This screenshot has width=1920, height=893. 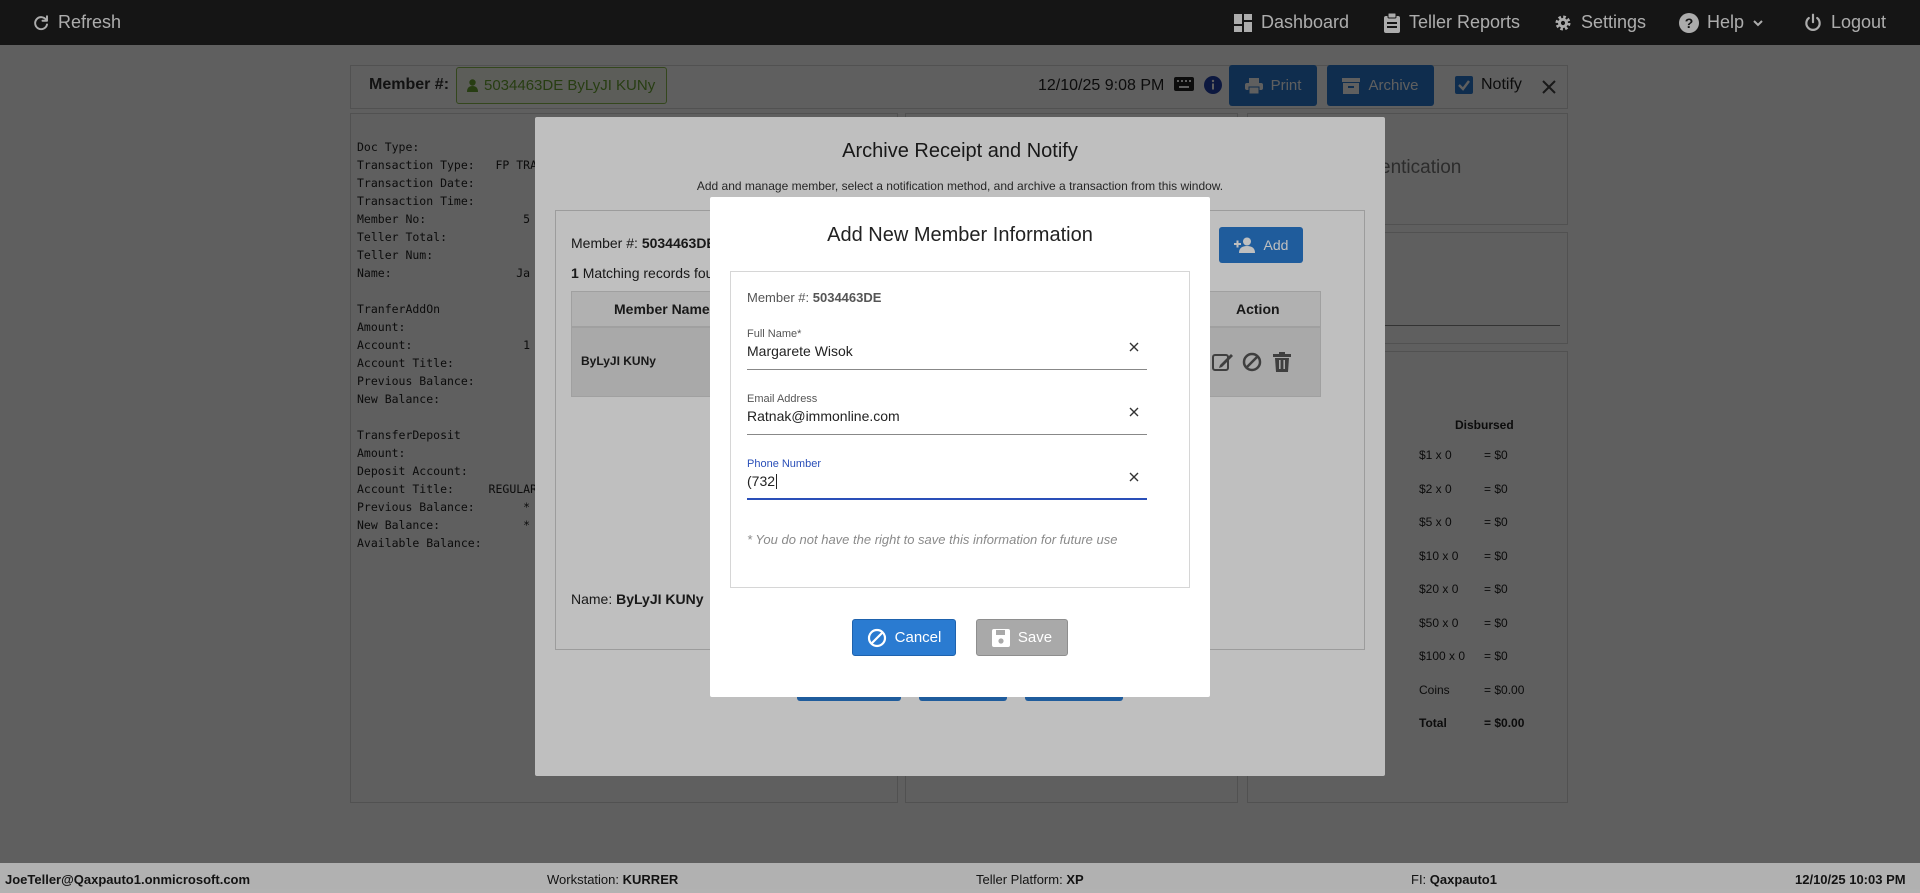 I want to click on form-member-line: Member #: 5034463DE, so click(x=814, y=297).